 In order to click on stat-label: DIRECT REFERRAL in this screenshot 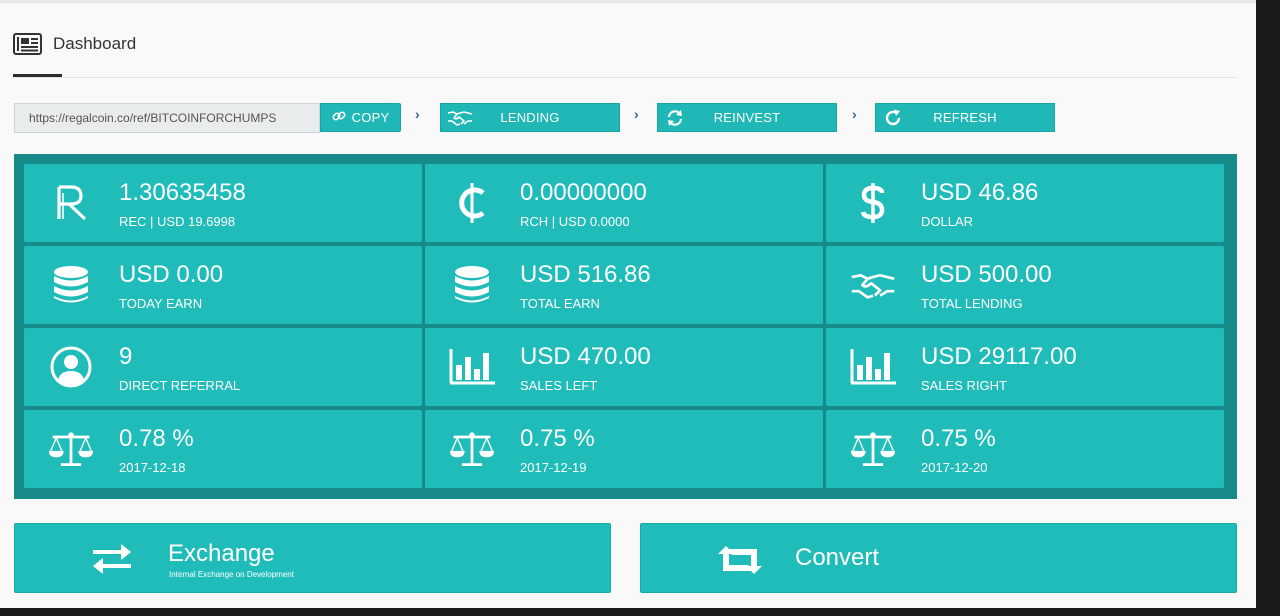, I will do `click(180, 385)`.